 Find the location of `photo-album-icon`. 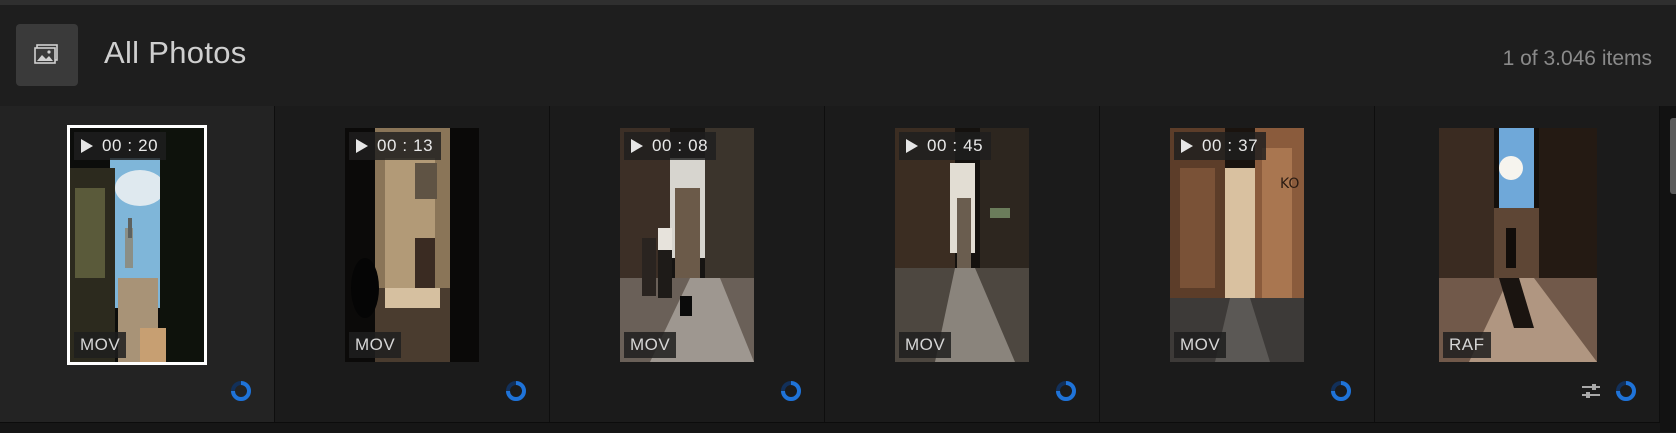

photo-album-icon is located at coordinates (46, 54).